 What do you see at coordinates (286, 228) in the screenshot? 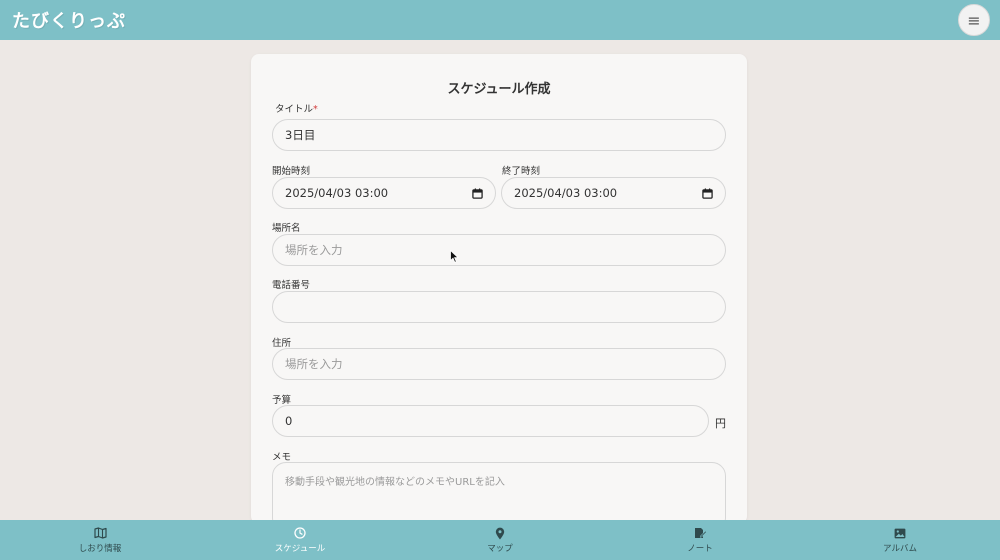
I see `place-label: 場所名` at bounding box center [286, 228].